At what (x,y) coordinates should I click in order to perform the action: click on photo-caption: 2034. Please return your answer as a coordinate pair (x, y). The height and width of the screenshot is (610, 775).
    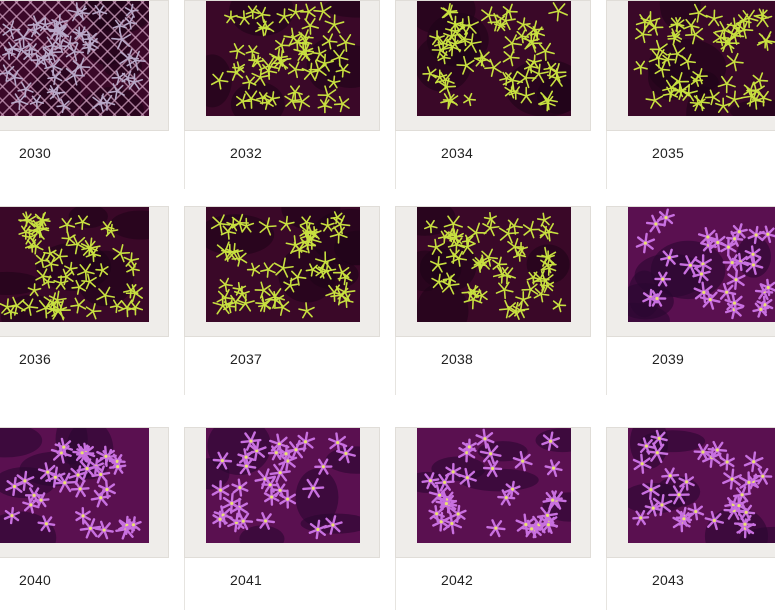
    Looking at the image, I should click on (457, 153).